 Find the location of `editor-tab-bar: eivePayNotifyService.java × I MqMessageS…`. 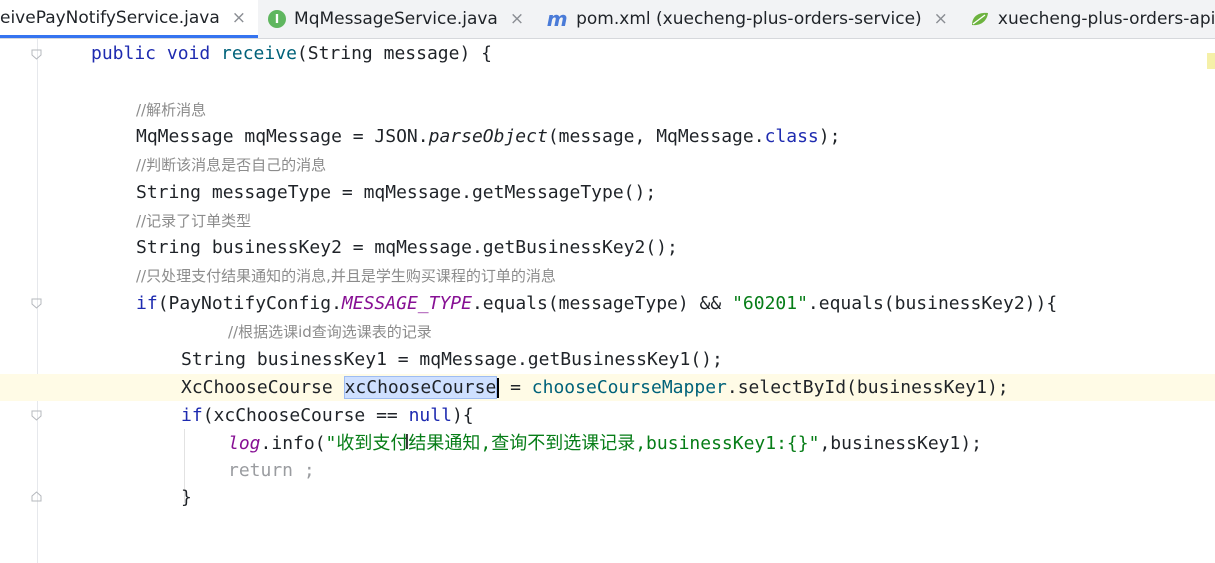

editor-tab-bar: eivePayNotifyService.java × I MqMessageS… is located at coordinates (607, 19).